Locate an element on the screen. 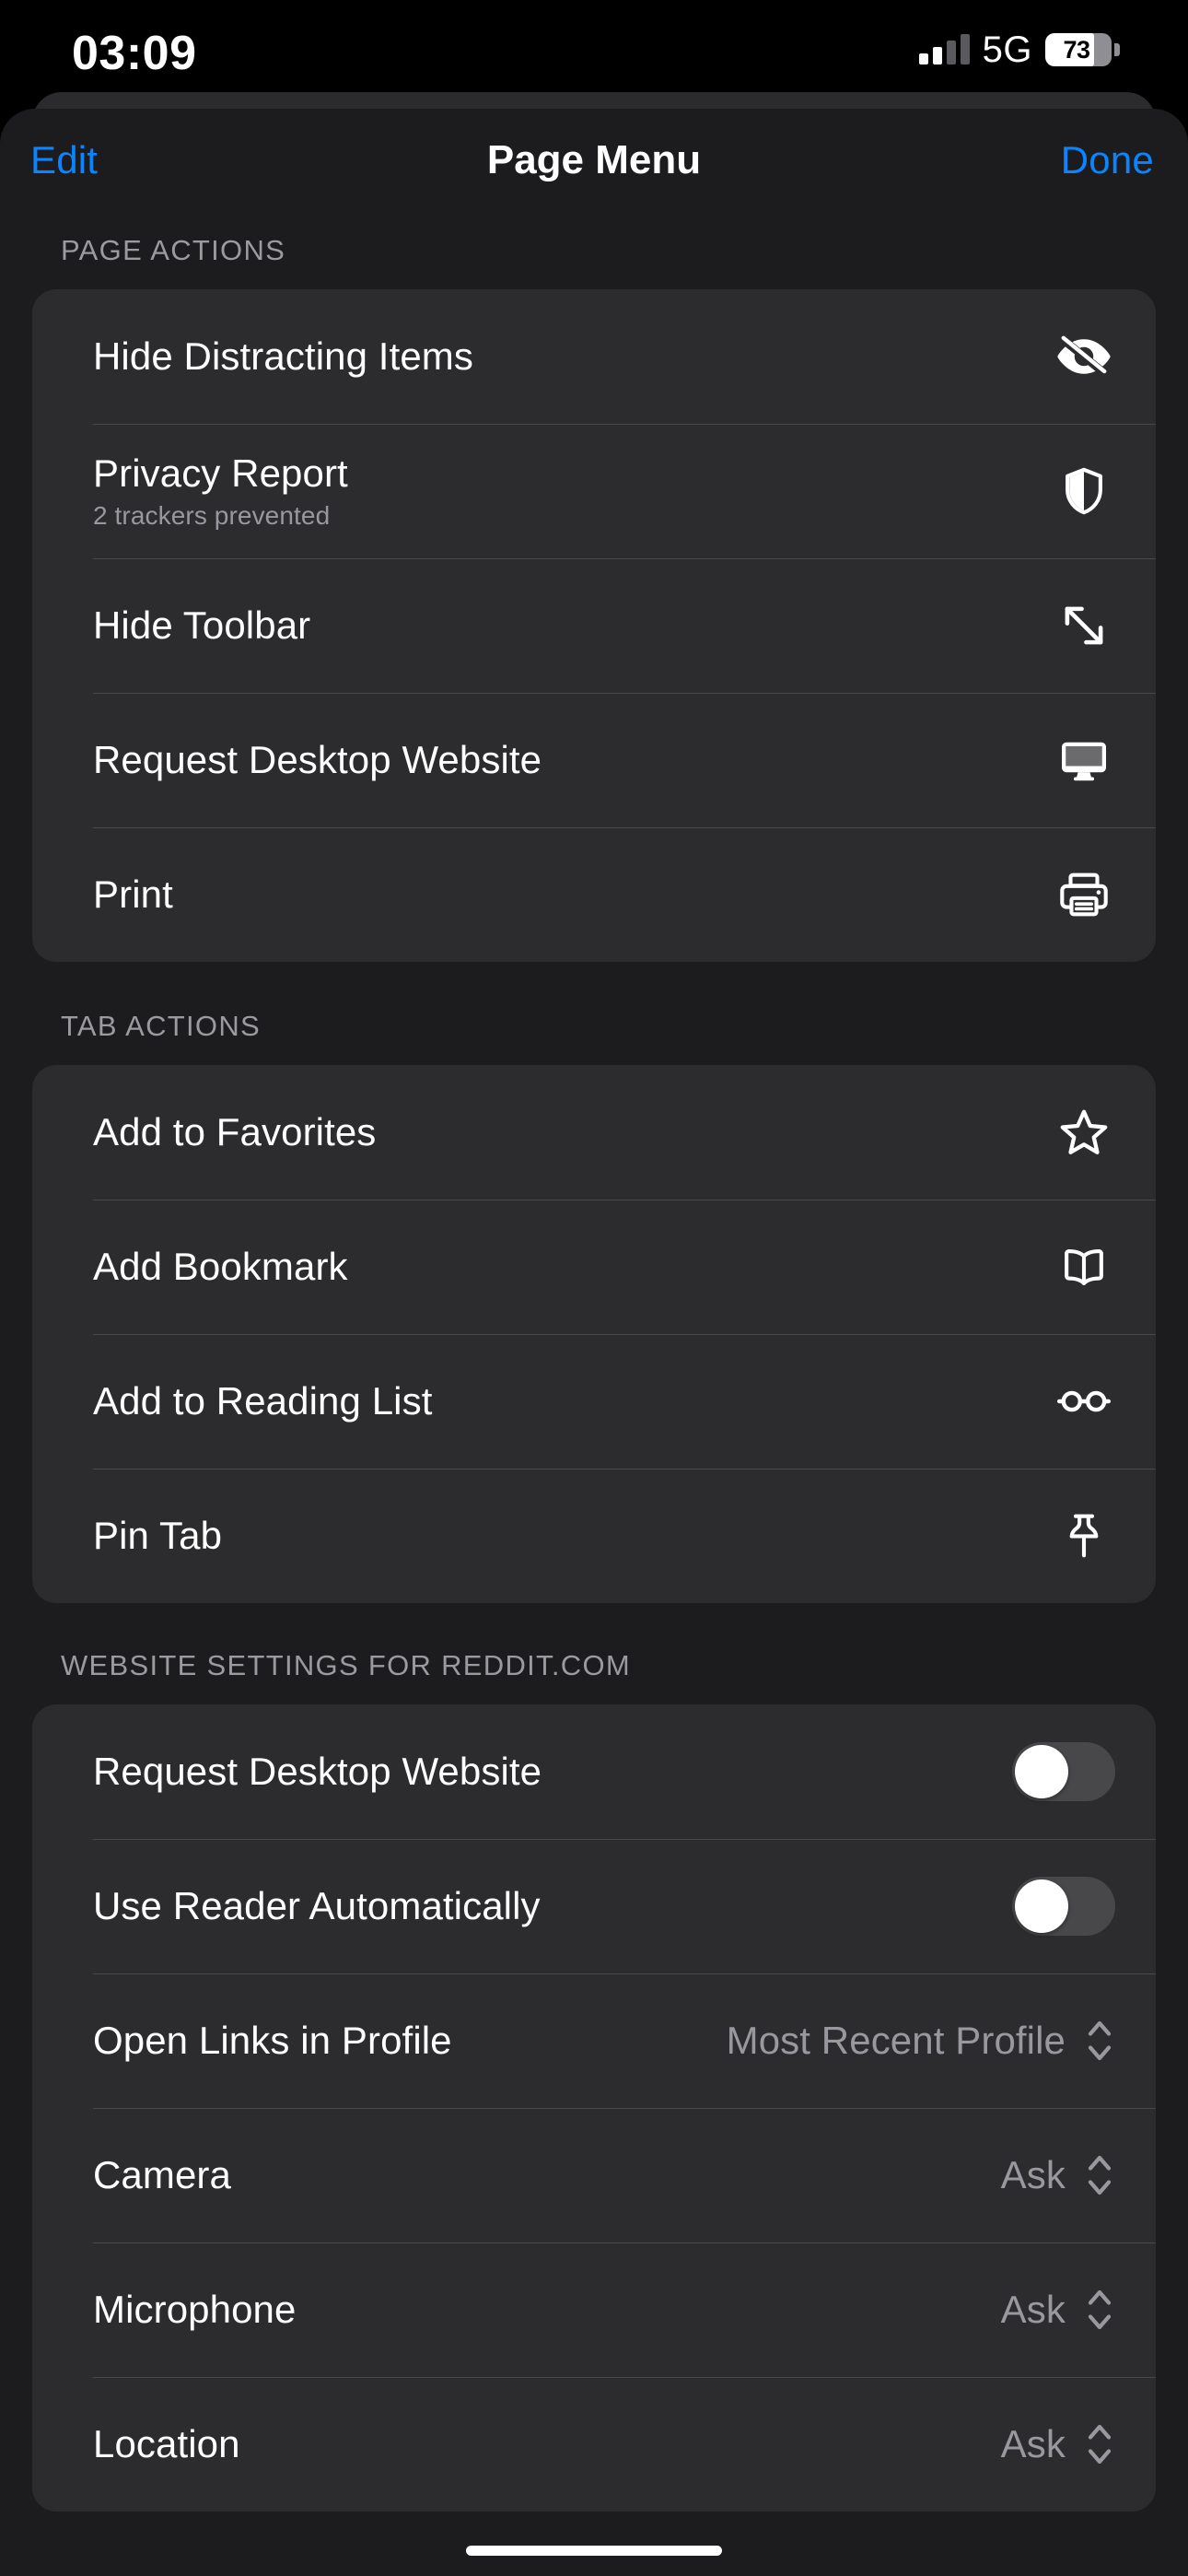 The height and width of the screenshot is (2576, 1188). eyeglasses-icon is located at coordinates (1083, 1401).